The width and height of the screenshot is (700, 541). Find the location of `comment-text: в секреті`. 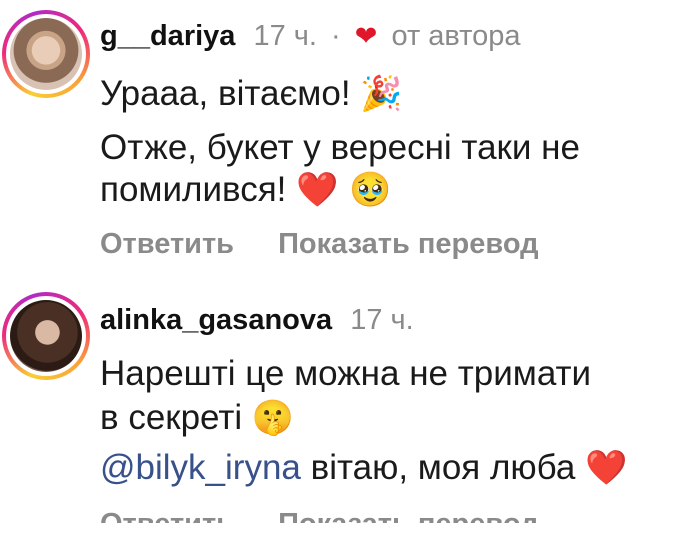

comment-text: в секреті is located at coordinates (171, 417).